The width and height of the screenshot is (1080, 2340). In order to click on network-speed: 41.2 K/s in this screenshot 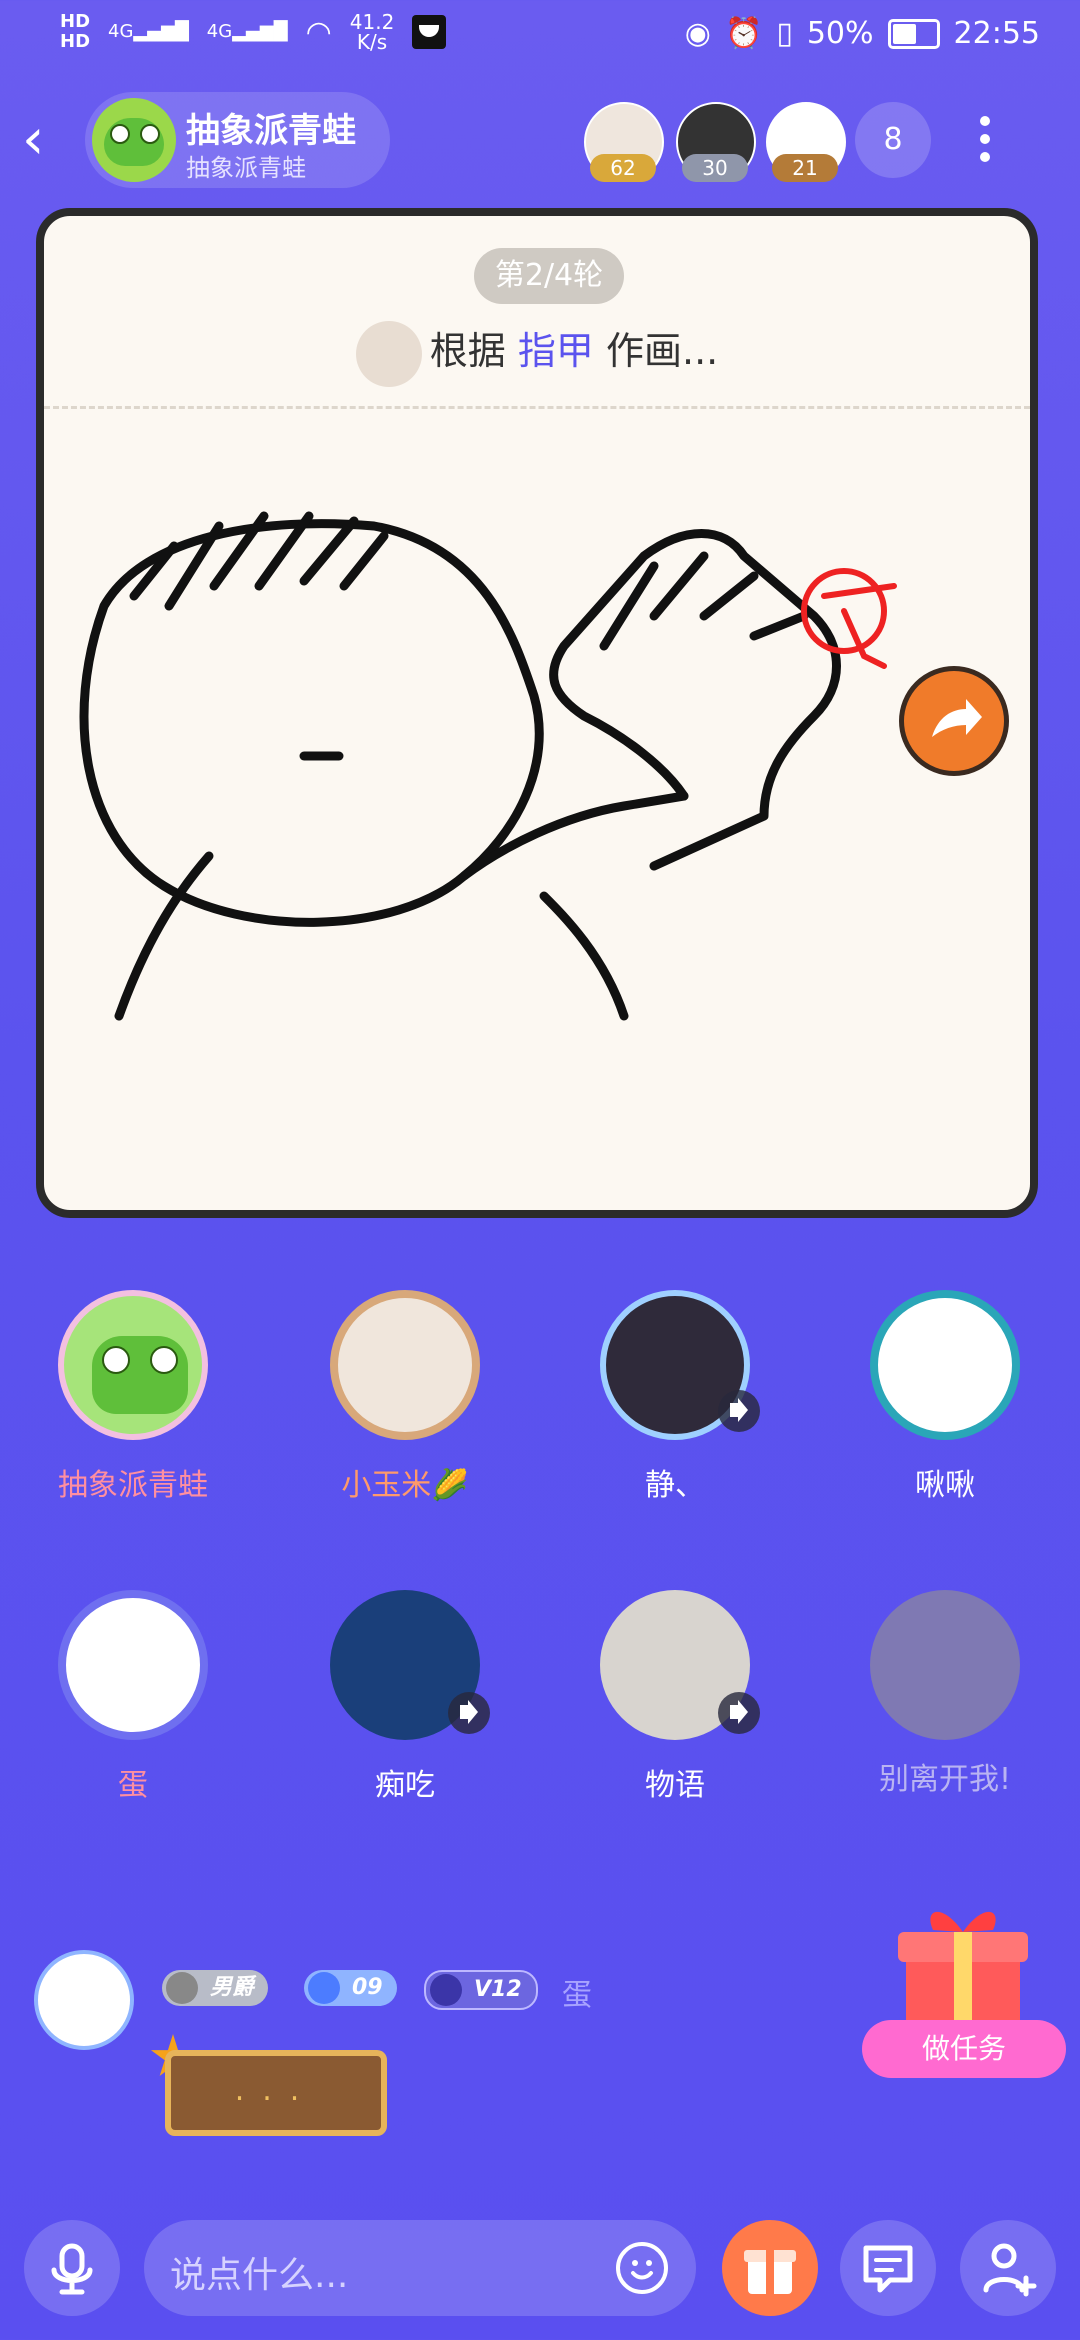, I will do `click(372, 32)`.